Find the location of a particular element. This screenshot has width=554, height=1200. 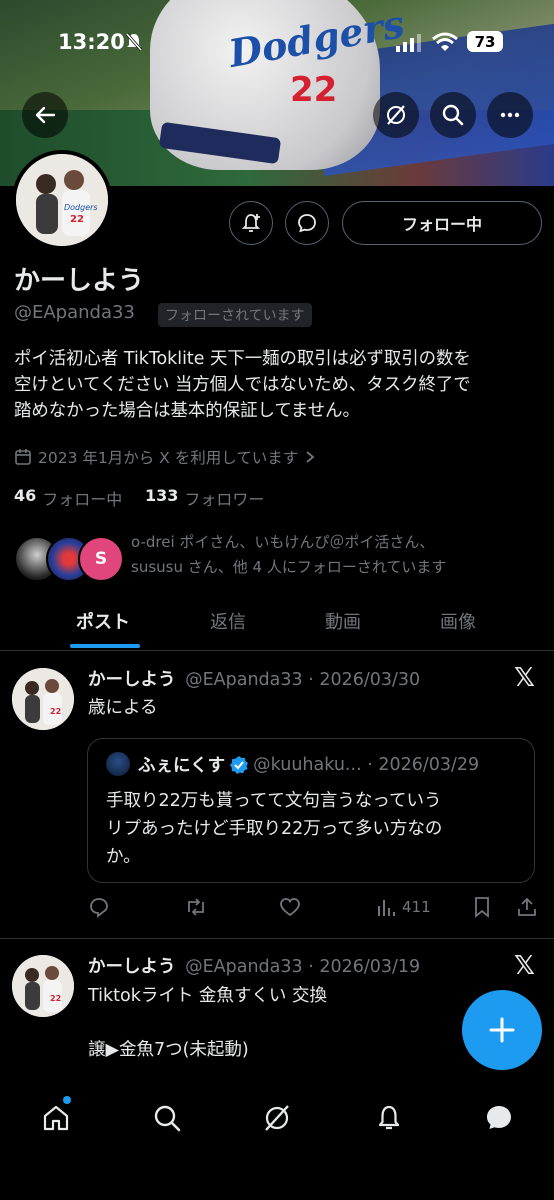

followers-count-link: 133 フォロワー is located at coordinates (204, 498).